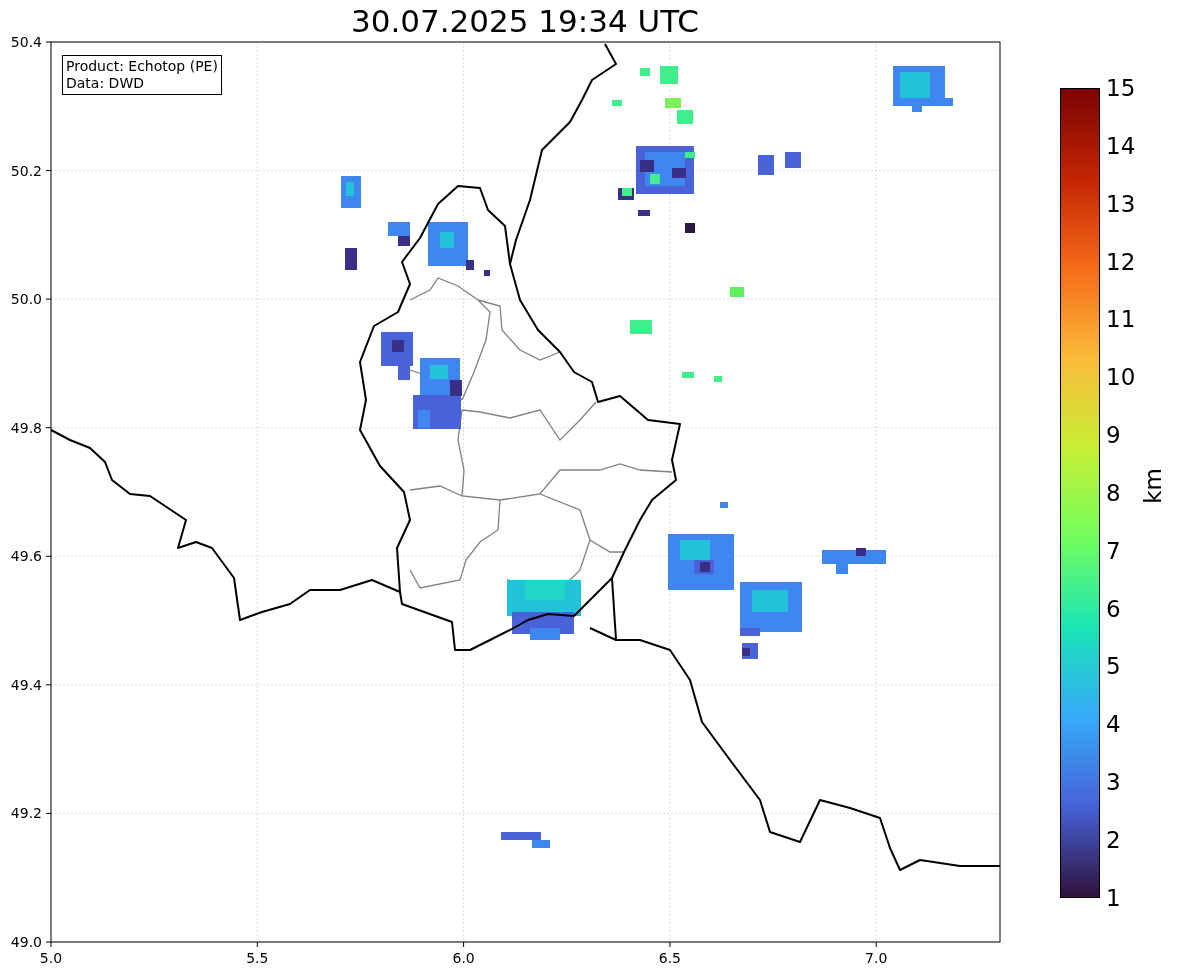 Image resolution: width=1178 pixels, height=976 pixels. What do you see at coordinates (670, 958) in the screenshot?
I see `x-axis-label: 6.5` at bounding box center [670, 958].